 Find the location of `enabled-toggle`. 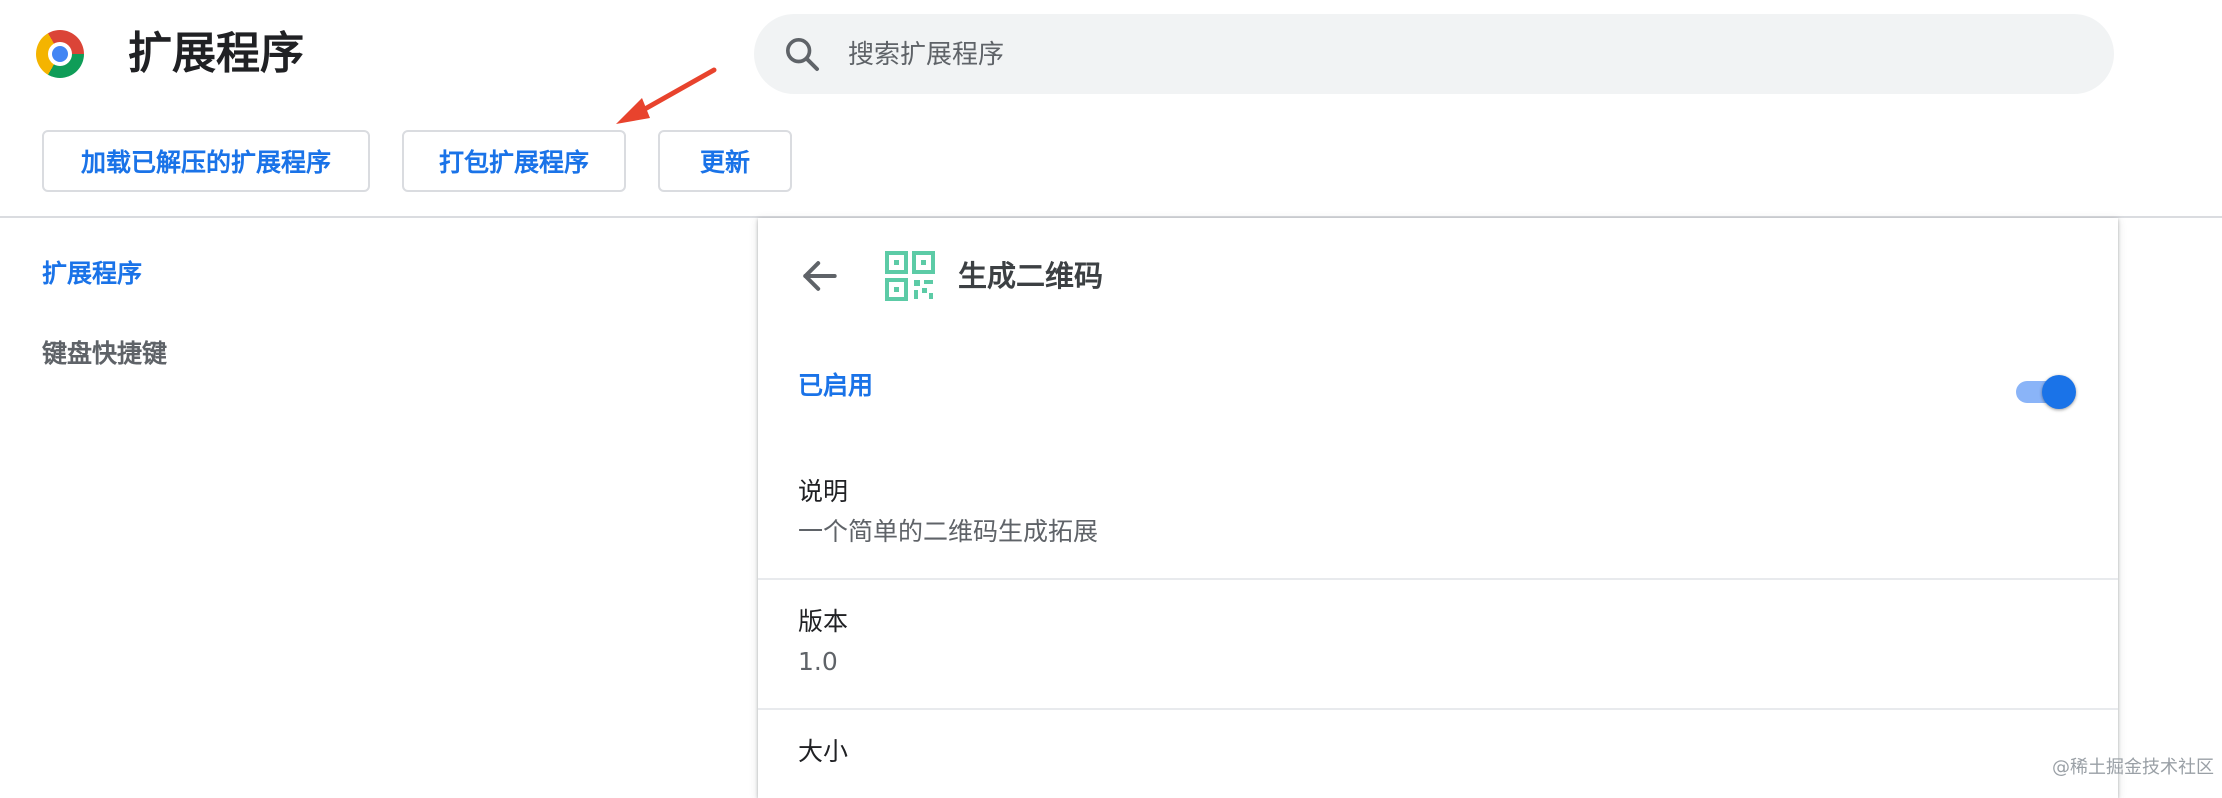

enabled-toggle is located at coordinates (2046, 392).